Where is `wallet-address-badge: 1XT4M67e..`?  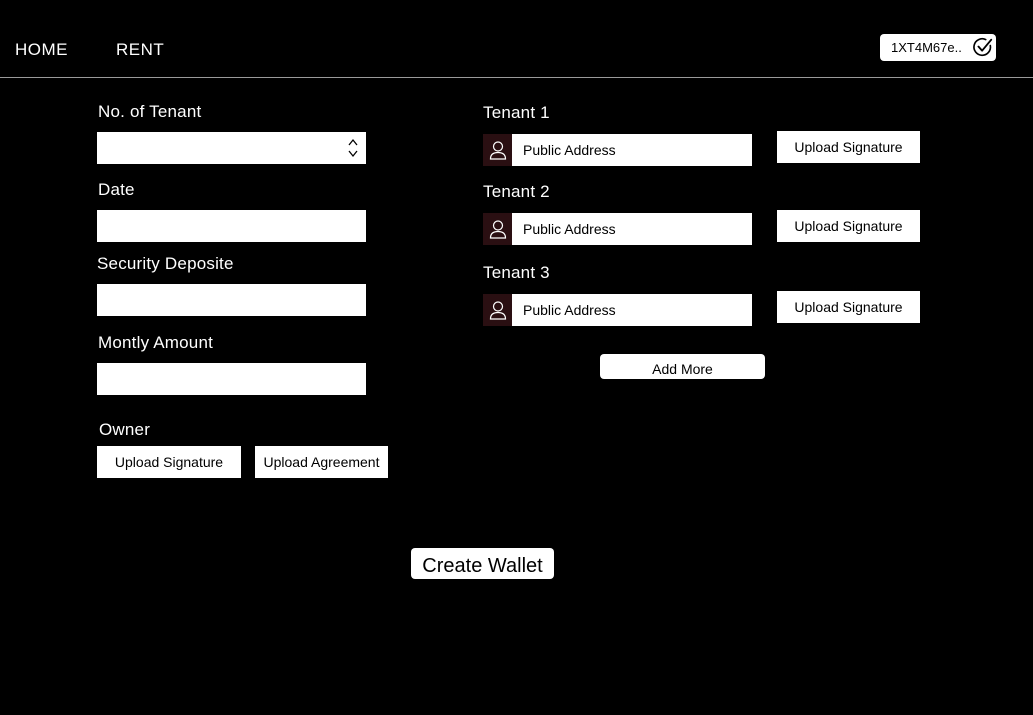 wallet-address-badge: 1XT4M67e.. is located at coordinates (938, 47).